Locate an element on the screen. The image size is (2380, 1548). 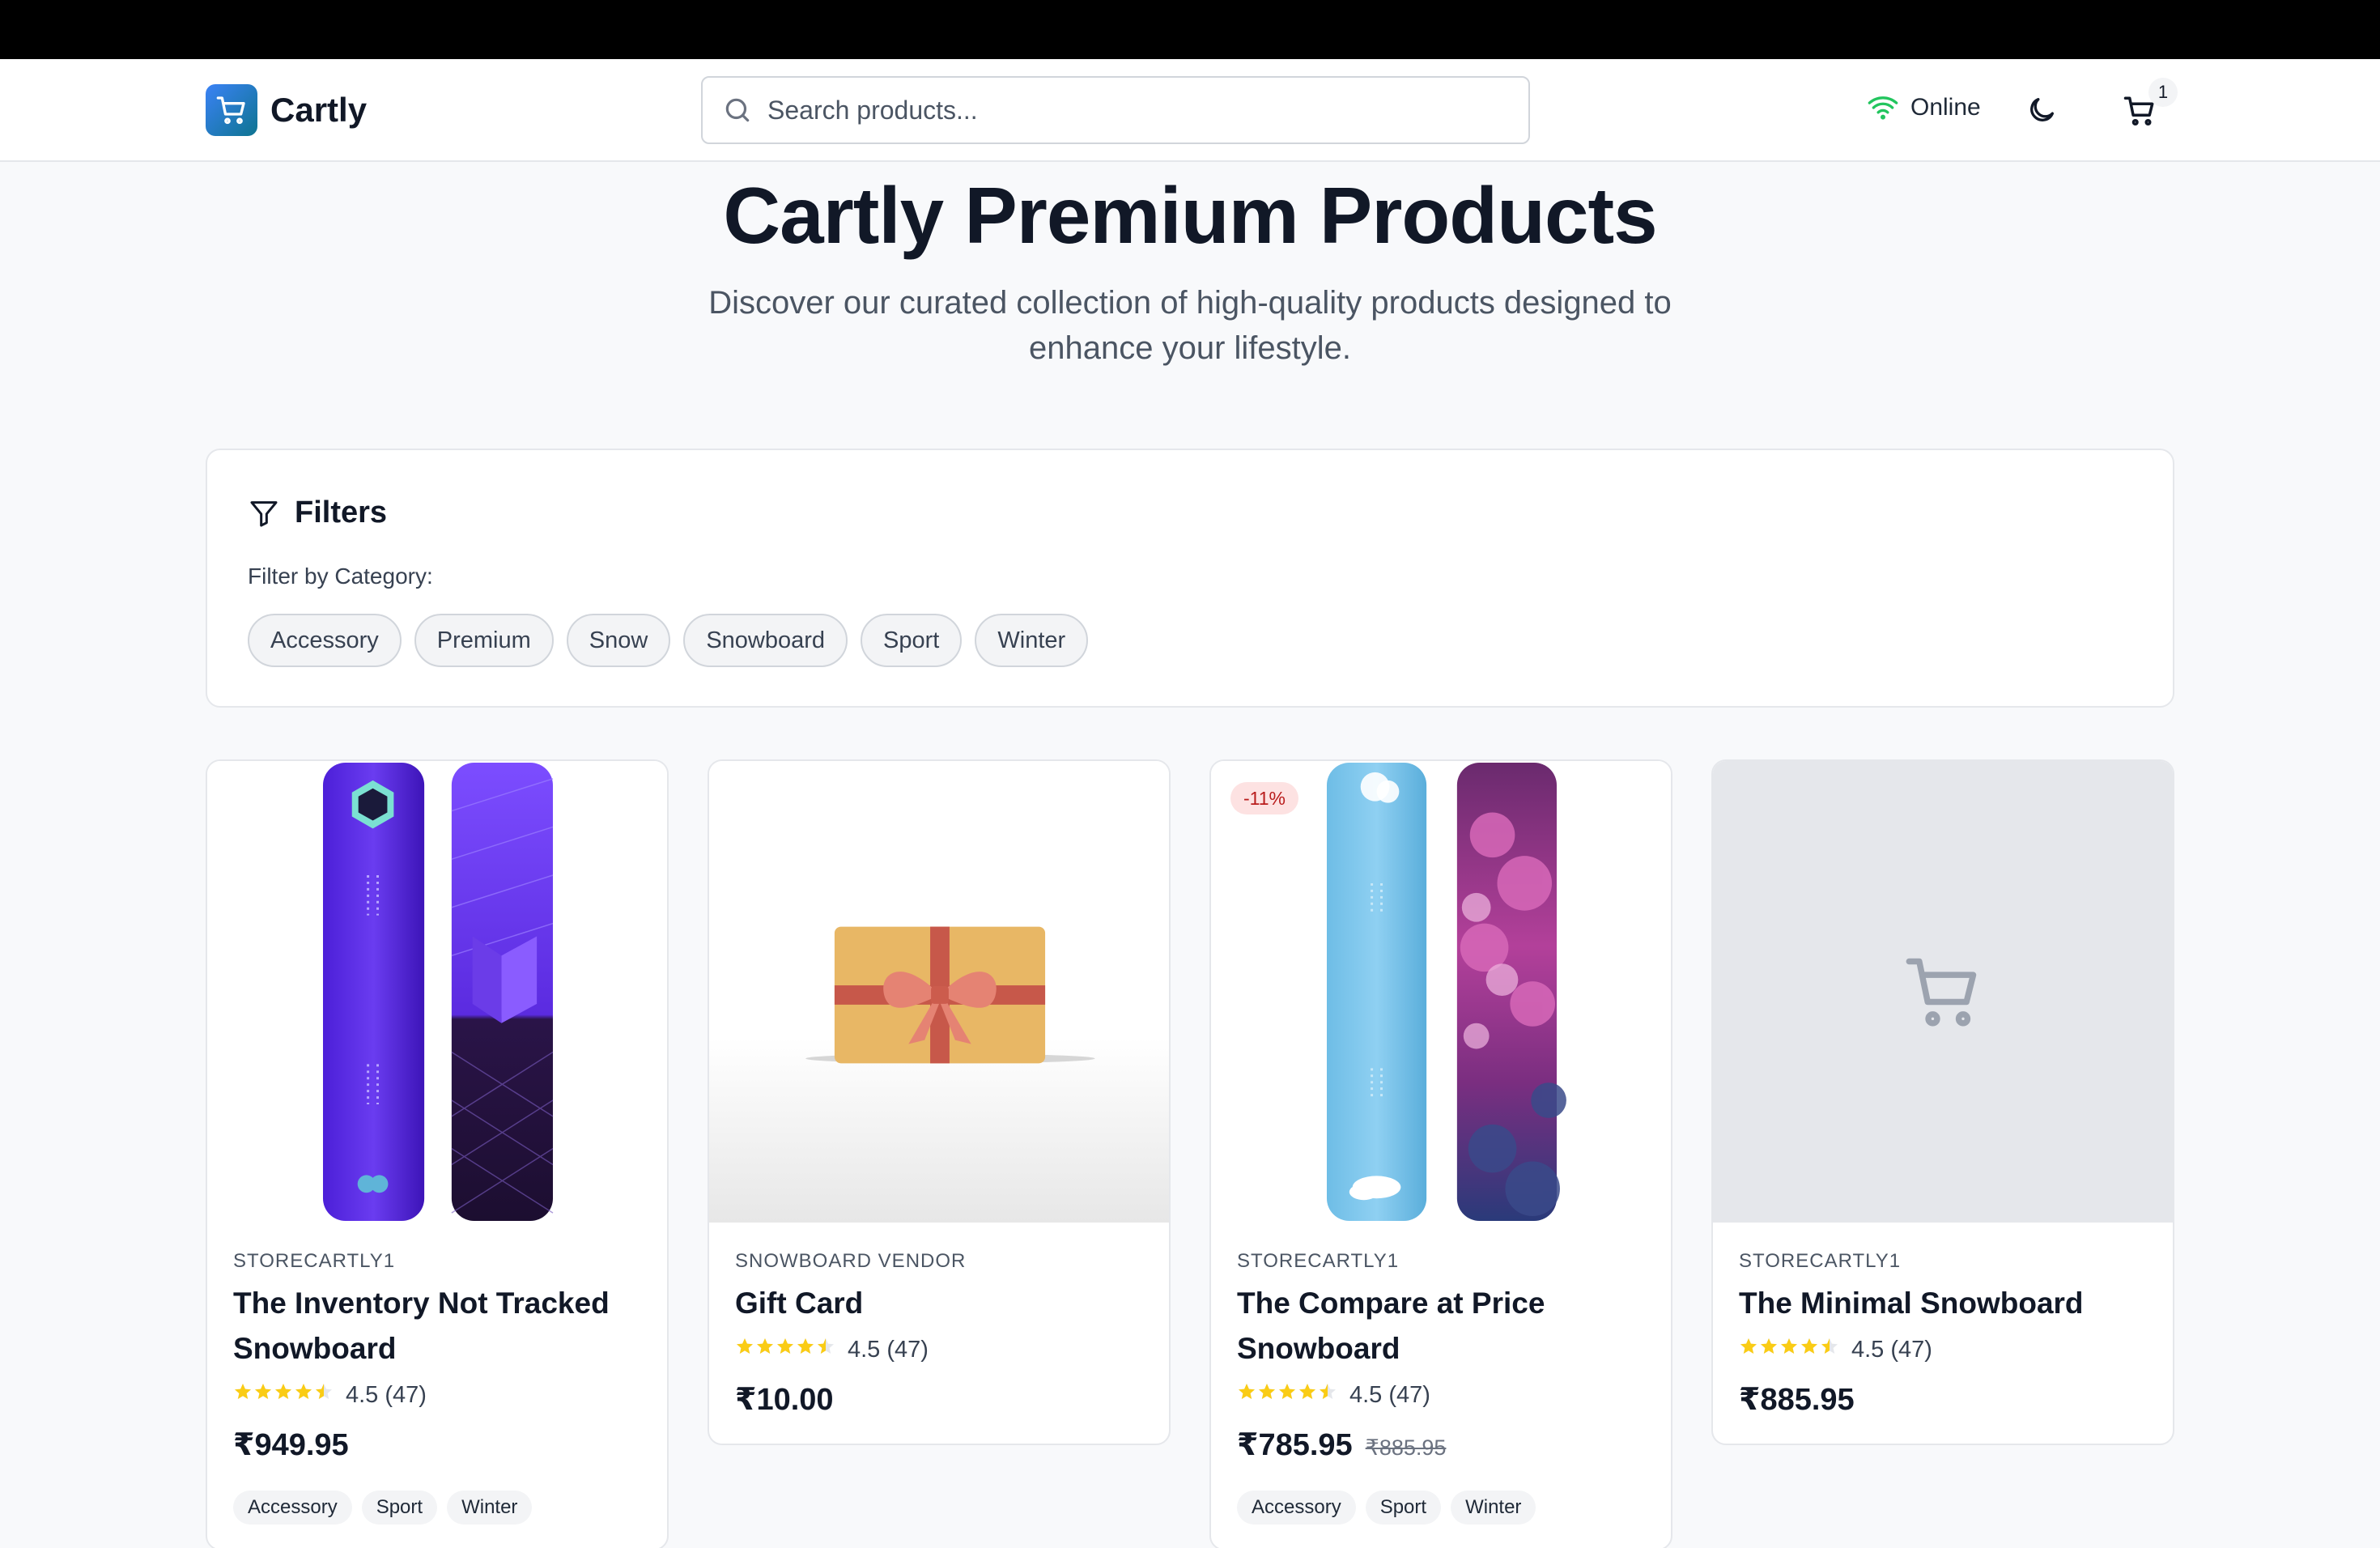
filters-header: Filters is located at coordinates (318, 512).